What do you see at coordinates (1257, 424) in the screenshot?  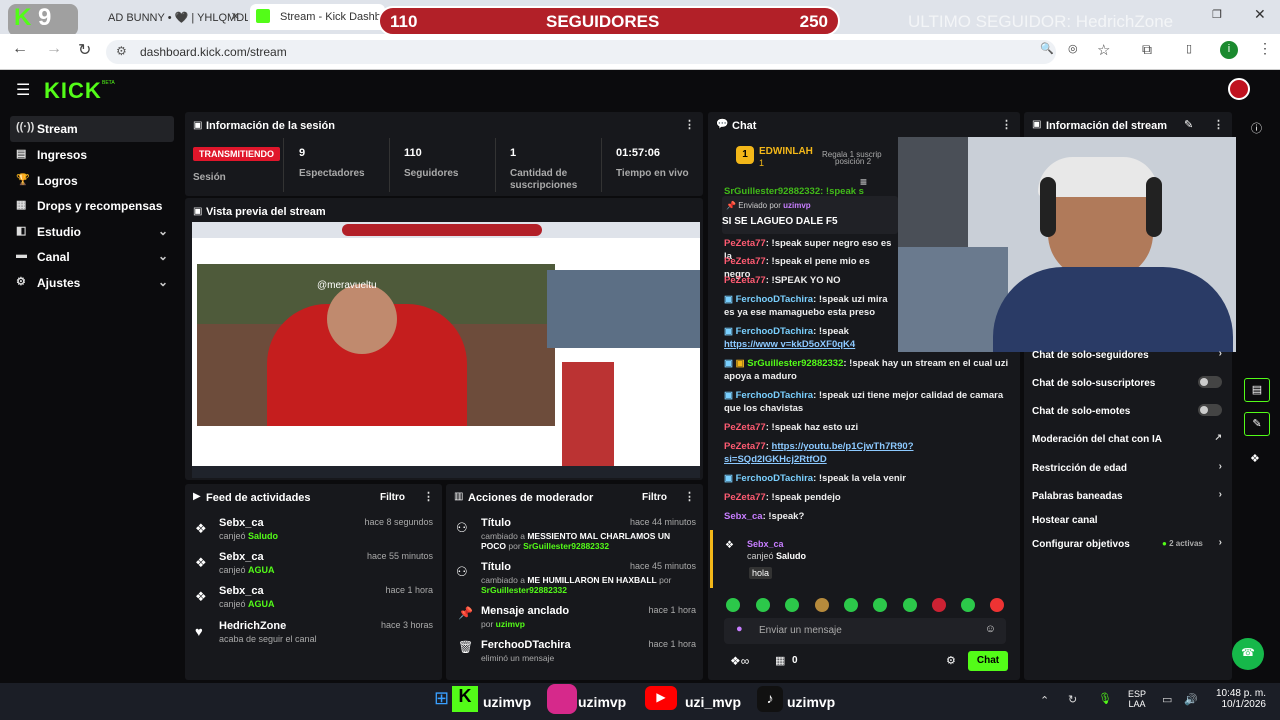 I see `rail-button-icon: ✎` at bounding box center [1257, 424].